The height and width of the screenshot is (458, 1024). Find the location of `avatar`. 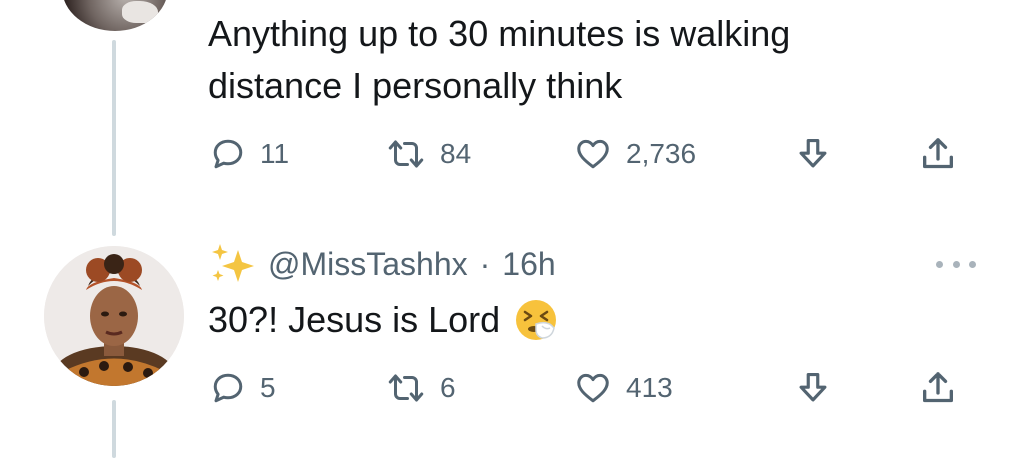

avatar is located at coordinates (114, 316).